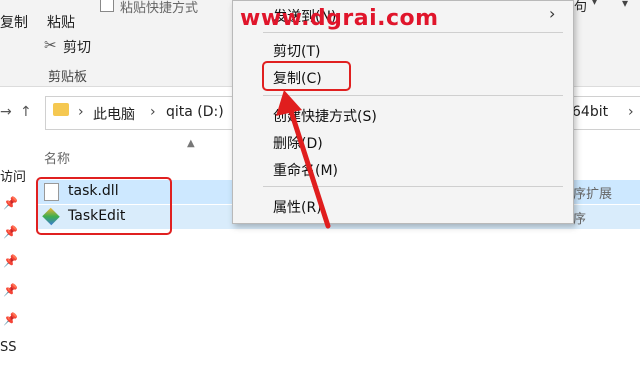 Image resolution: width=640 pixels, height=365 pixels. I want to click on folder-icon, so click(61, 109).